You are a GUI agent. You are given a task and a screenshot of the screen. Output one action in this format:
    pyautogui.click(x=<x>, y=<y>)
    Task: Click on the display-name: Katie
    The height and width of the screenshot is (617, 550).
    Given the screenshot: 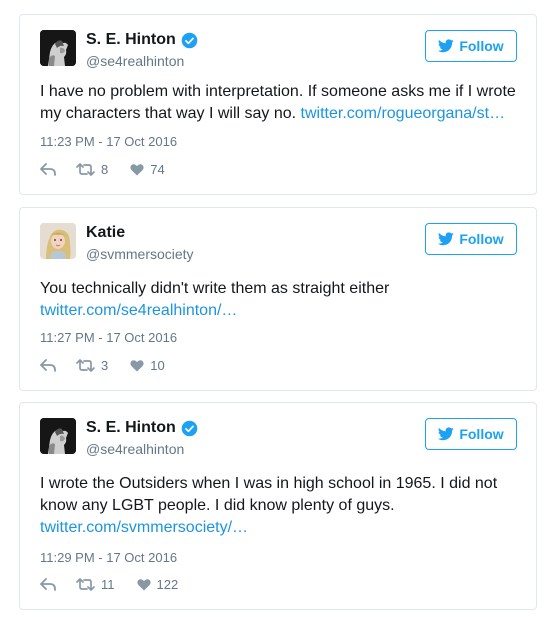 What is the action you would take?
    pyautogui.click(x=105, y=233)
    